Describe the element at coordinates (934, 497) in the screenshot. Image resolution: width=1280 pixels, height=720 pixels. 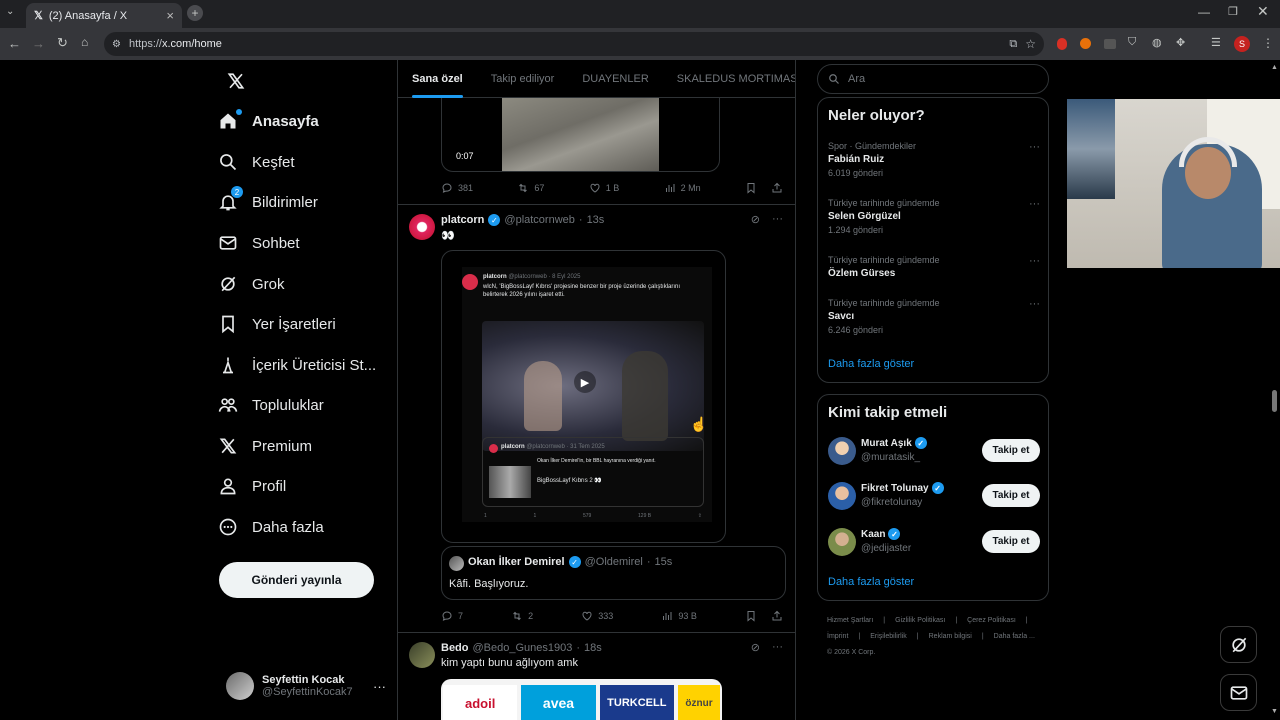
I see `follow-suggestion: Fikret Tolunay ✓ @fikretolunay Takip et` at that location.